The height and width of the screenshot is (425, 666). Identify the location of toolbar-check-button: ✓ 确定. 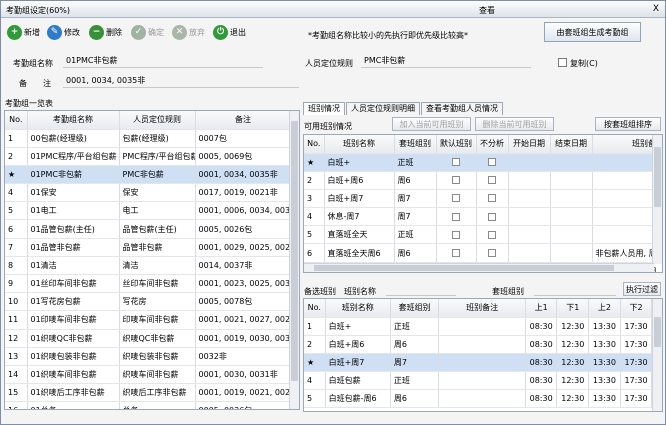
(147, 32).